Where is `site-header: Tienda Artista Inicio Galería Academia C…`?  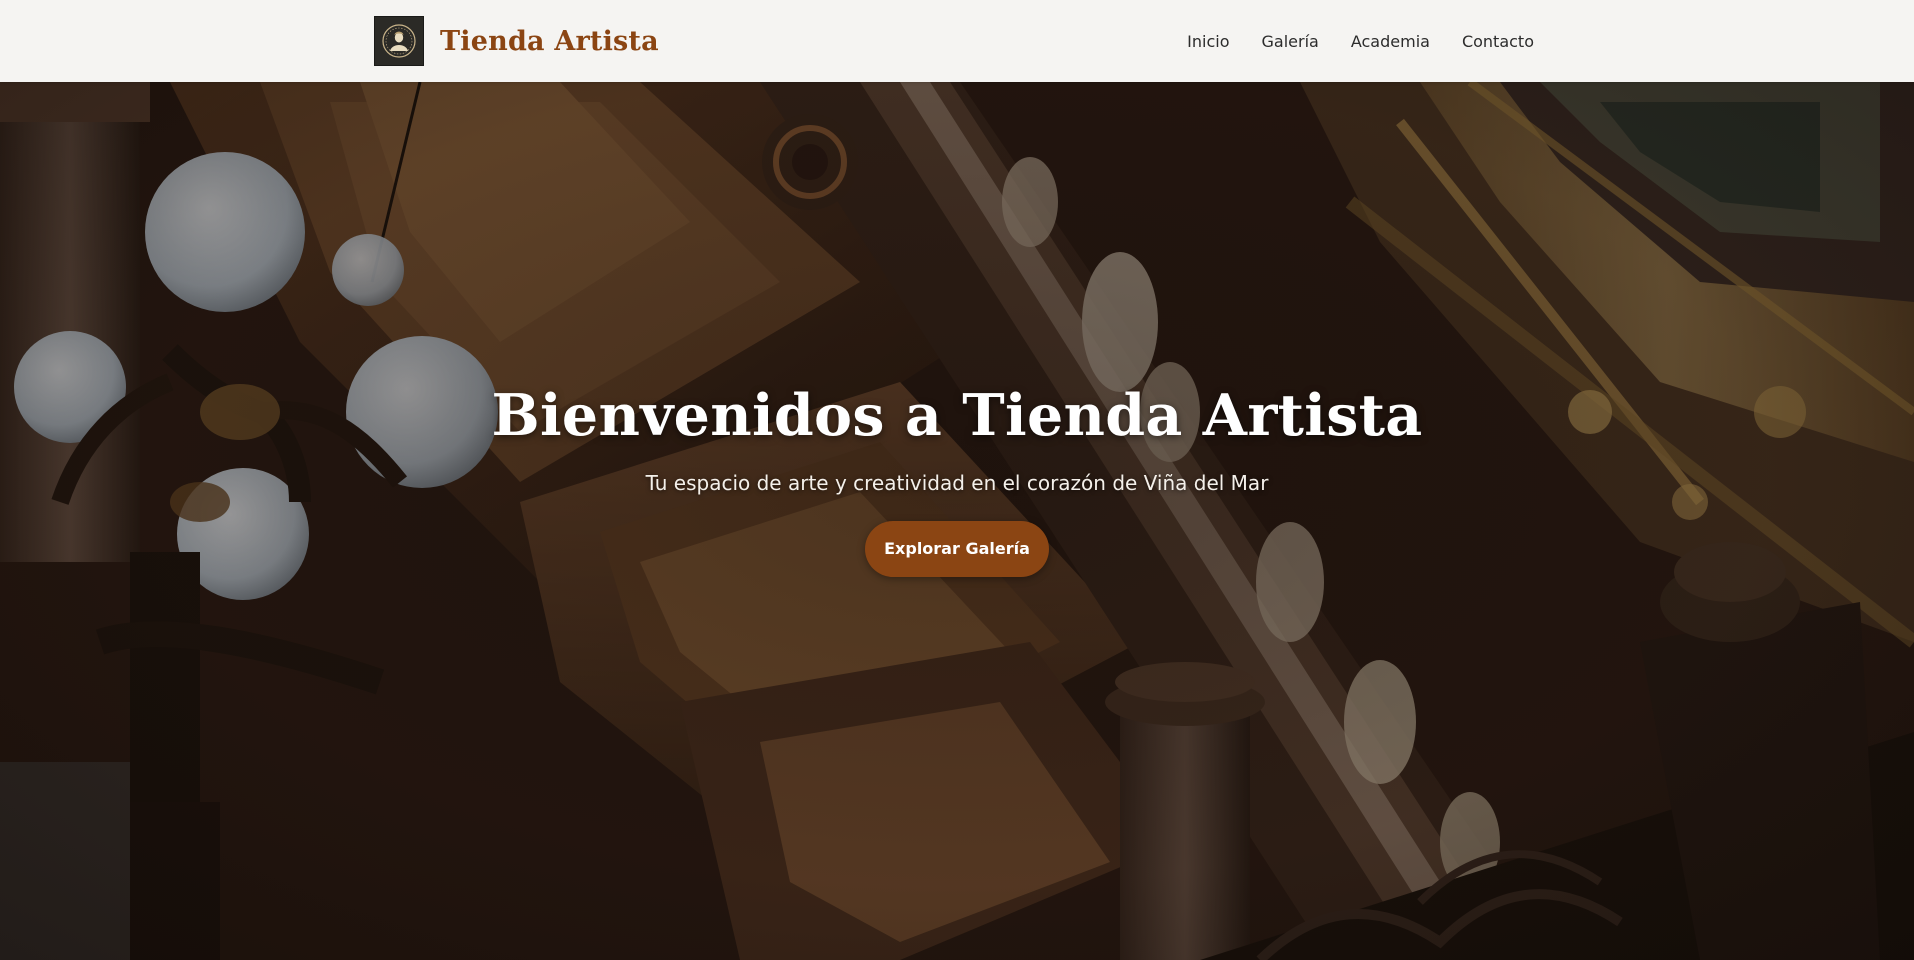
site-header: Tienda Artista Inicio Galería Academia C… is located at coordinates (957, 41).